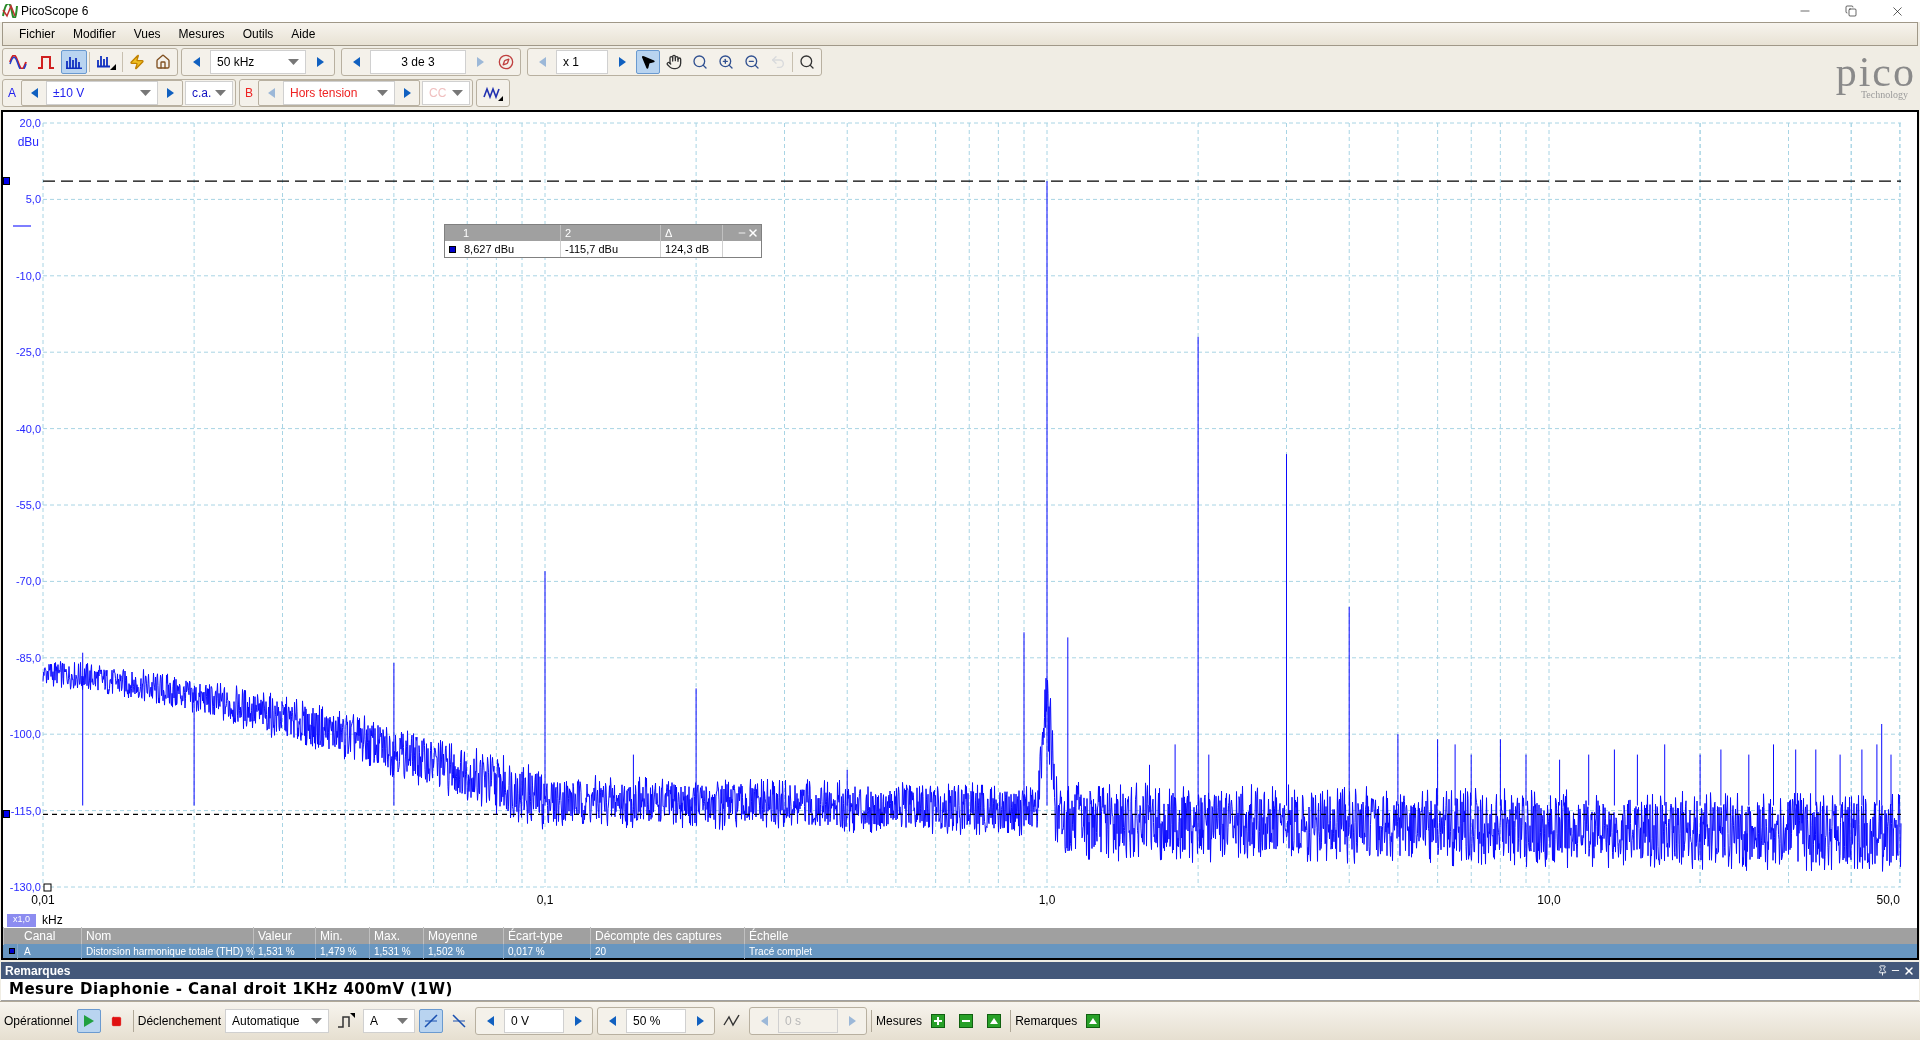 This screenshot has width=1920, height=1040. What do you see at coordinates (147, 34) in the screenshot?
I see `menu-item: Vues` at bounding box center [147, 34].